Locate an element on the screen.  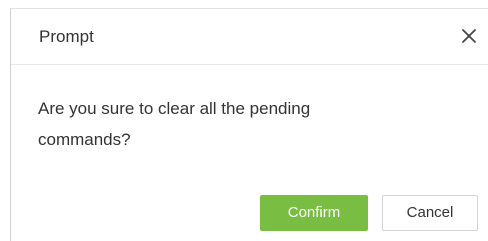
confirm-button: Confirm is located at coordinates (314, 213).